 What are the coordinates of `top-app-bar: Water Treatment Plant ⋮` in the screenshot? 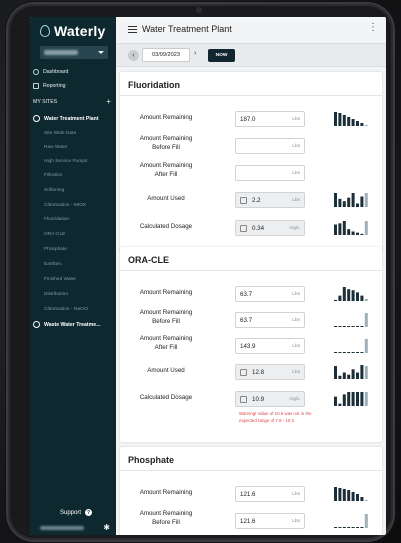 It's located at (251, 30).